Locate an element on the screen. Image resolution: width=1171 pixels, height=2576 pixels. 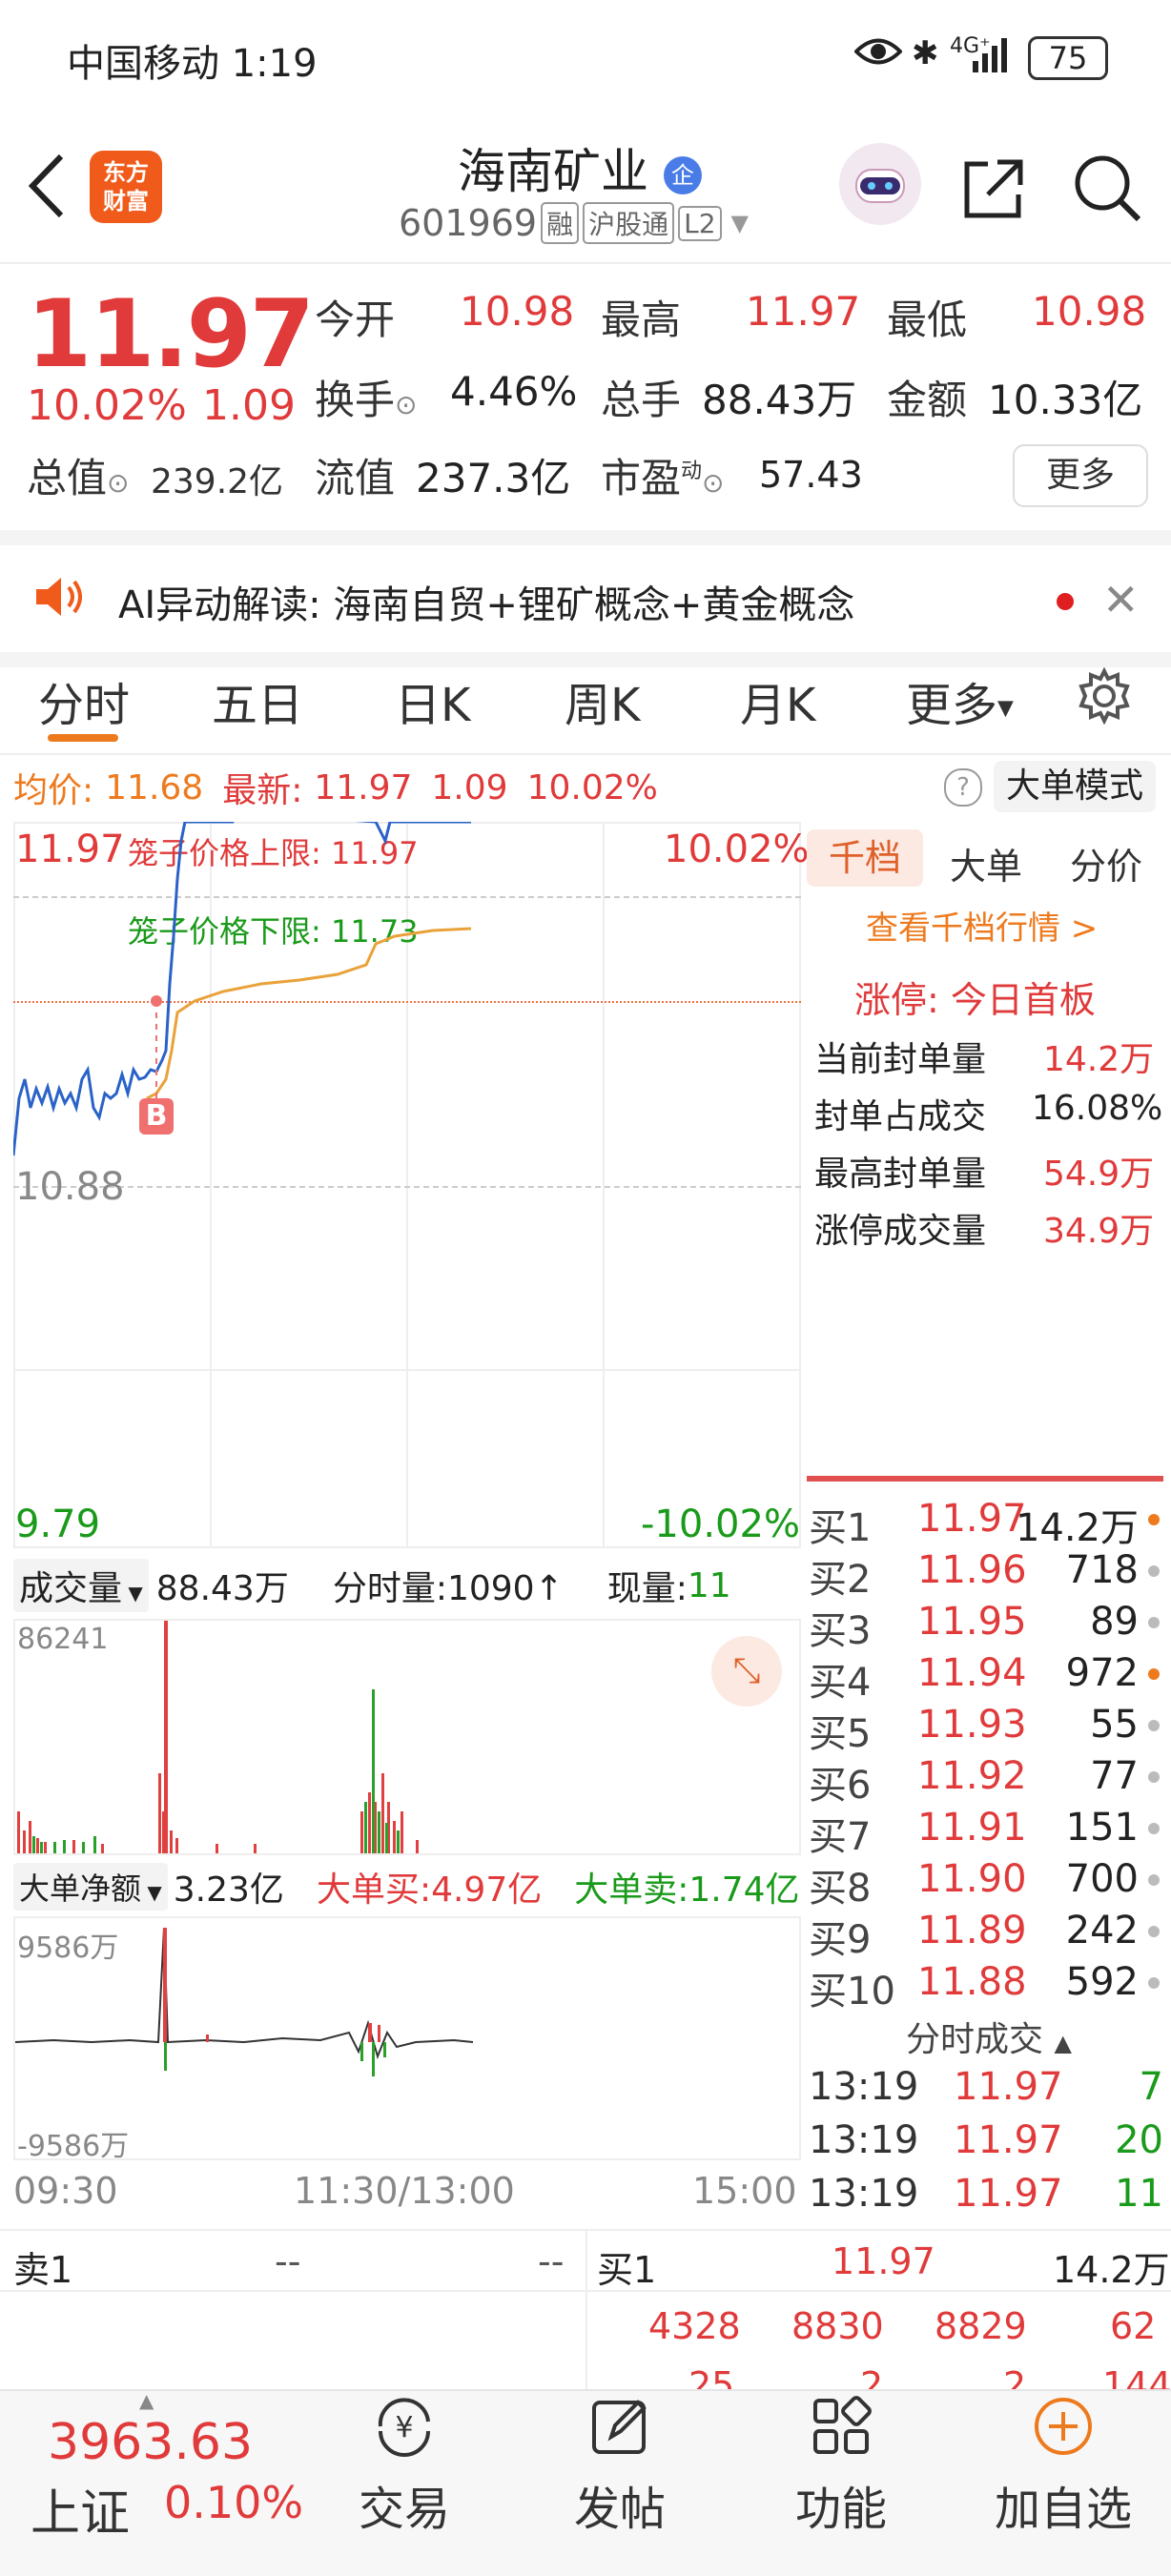
bid-price: 11.91 is located at coordinates (972, 1828).